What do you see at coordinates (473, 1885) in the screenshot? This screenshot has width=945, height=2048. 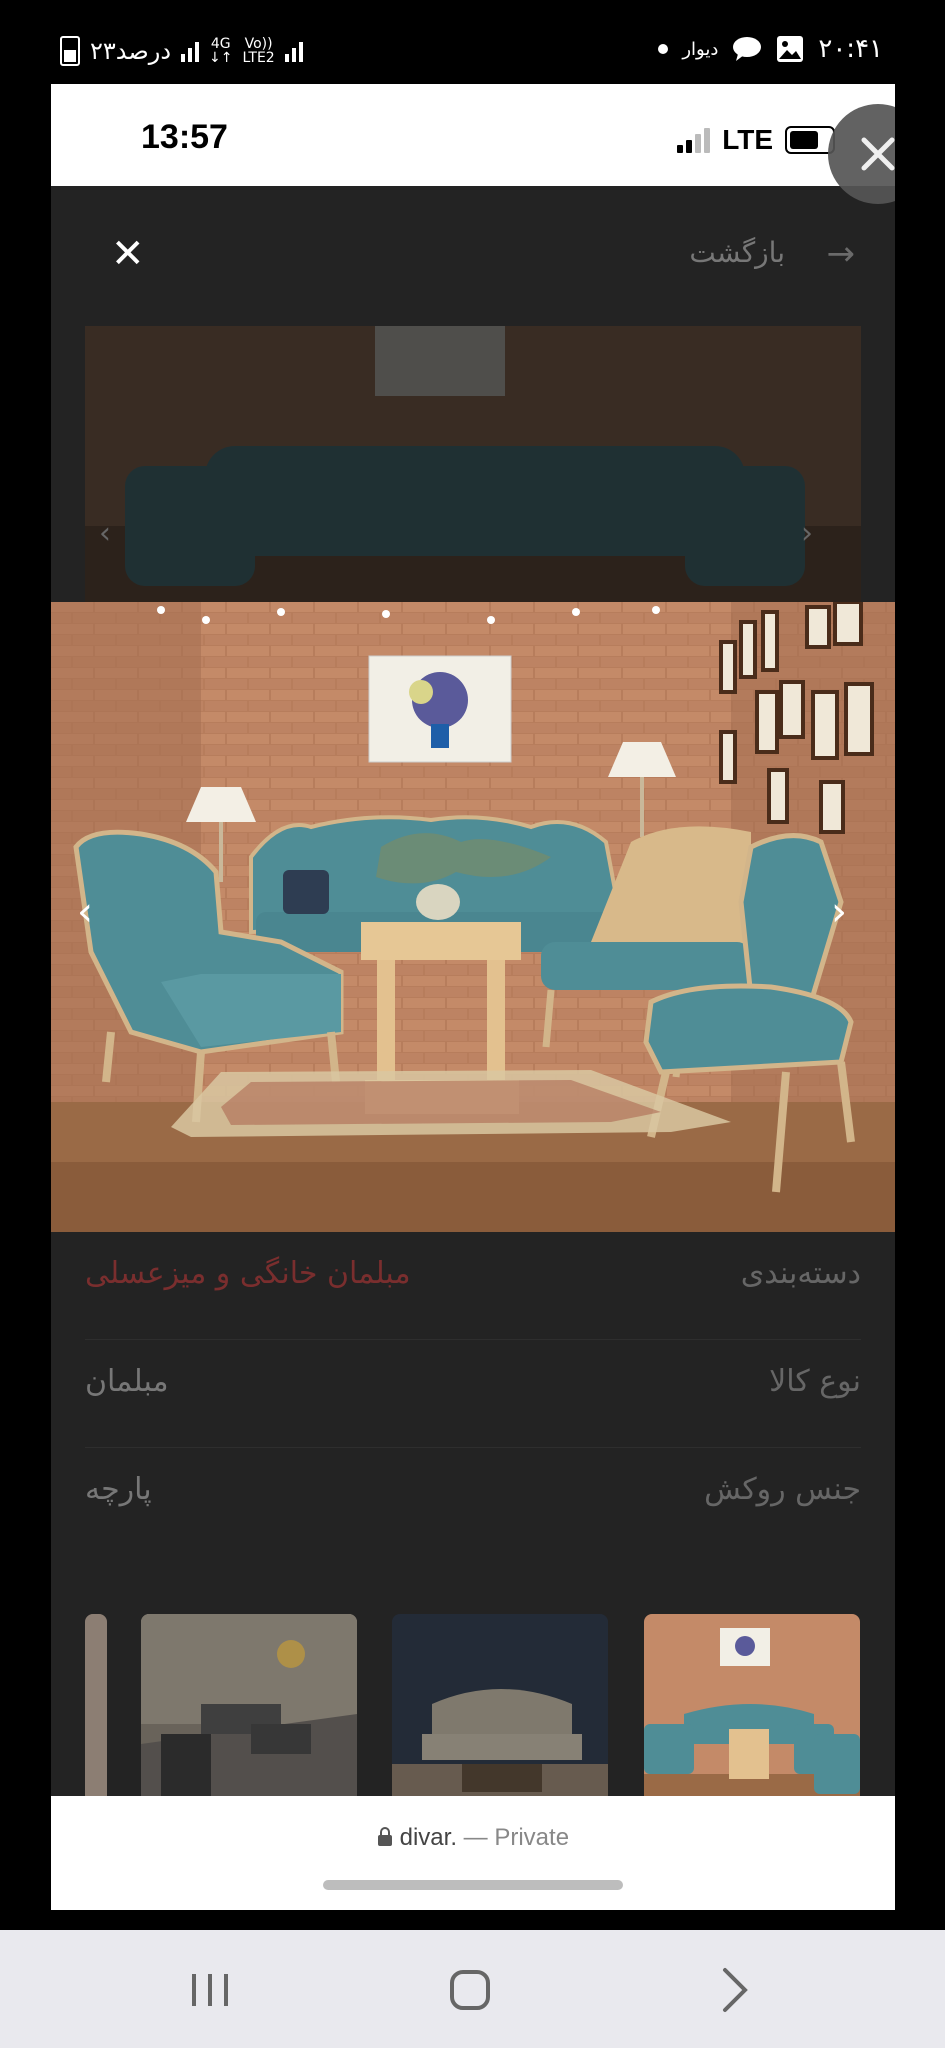 I see `home-indicator` at bounding box center [473, 1885].